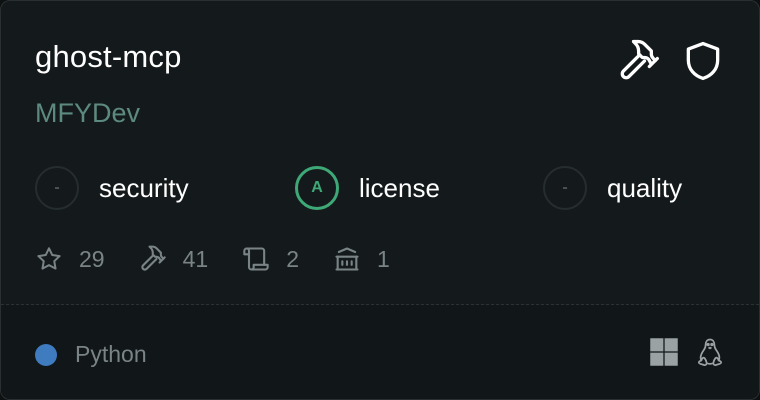  Describe the element at coordinates (87, 113) in the screenshot. I see `server-author: MFYDev` at that location.